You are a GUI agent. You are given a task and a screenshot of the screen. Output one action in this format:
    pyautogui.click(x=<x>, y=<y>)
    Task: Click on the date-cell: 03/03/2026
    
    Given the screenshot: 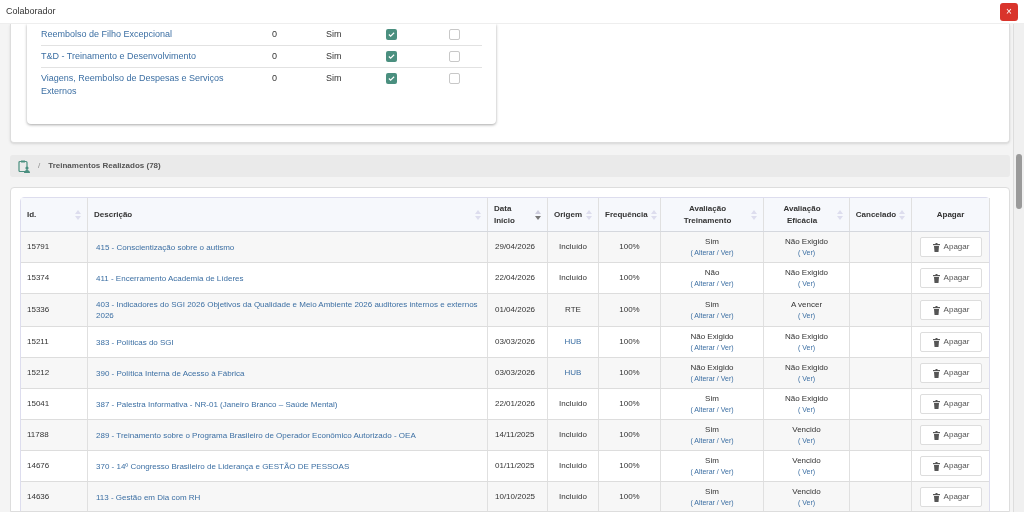 What is the action you would take?
    pyautogui.click(x=515, y=342)
    